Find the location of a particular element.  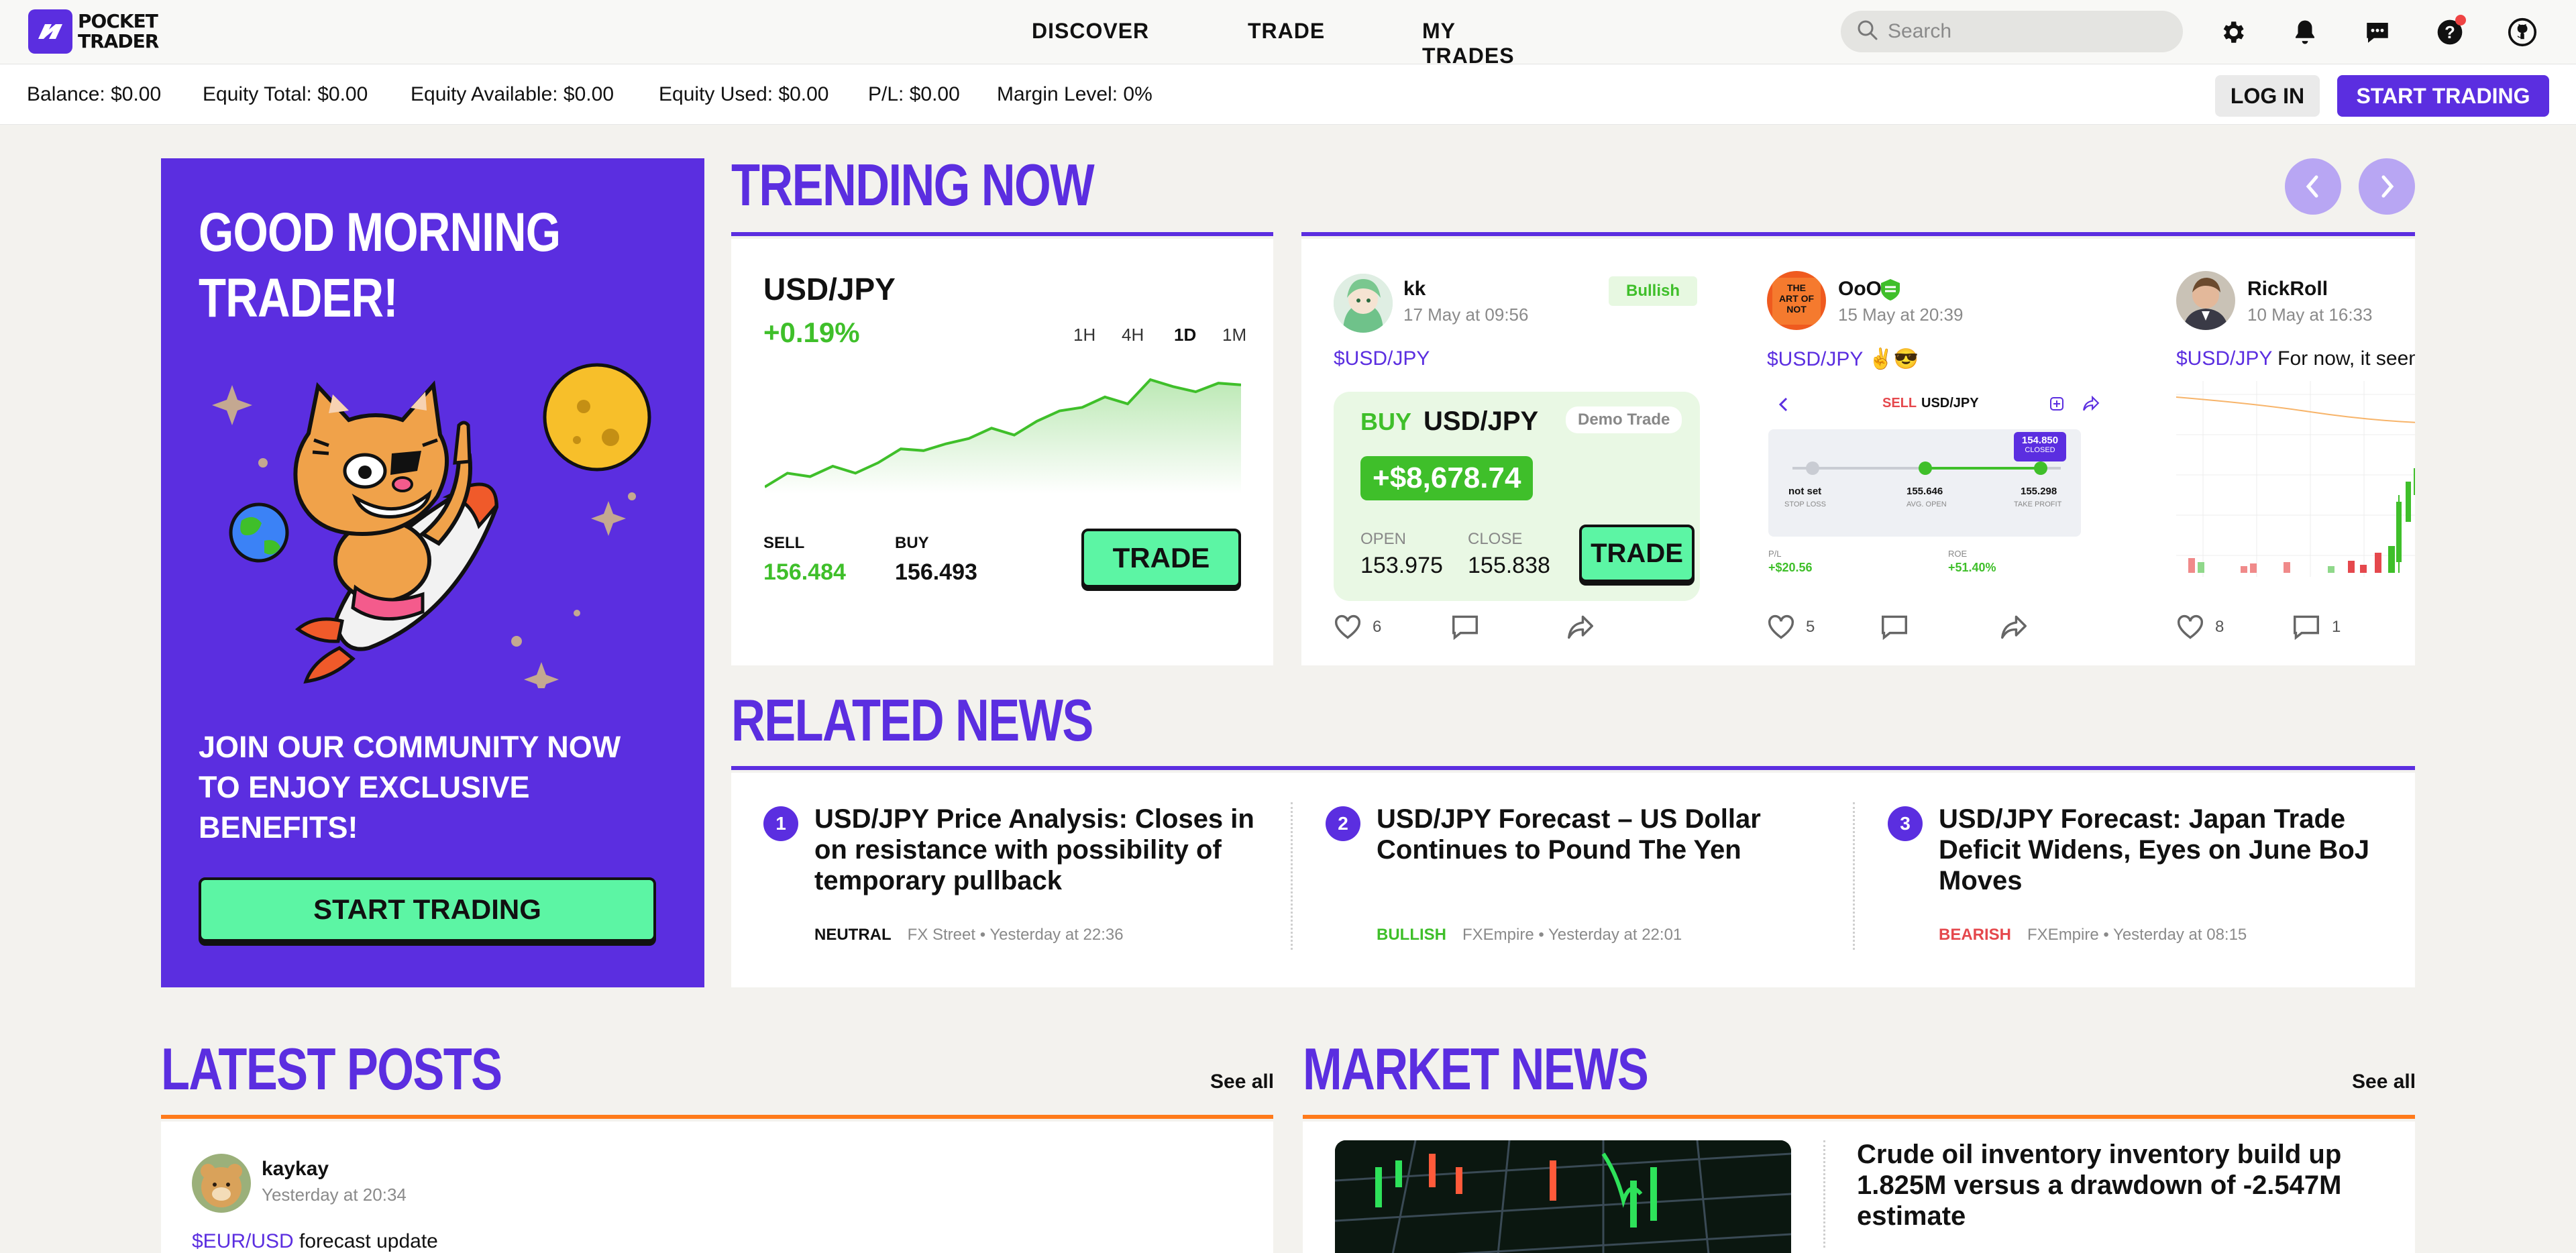

post-username: OoO is located at coordinates (1860, 289).